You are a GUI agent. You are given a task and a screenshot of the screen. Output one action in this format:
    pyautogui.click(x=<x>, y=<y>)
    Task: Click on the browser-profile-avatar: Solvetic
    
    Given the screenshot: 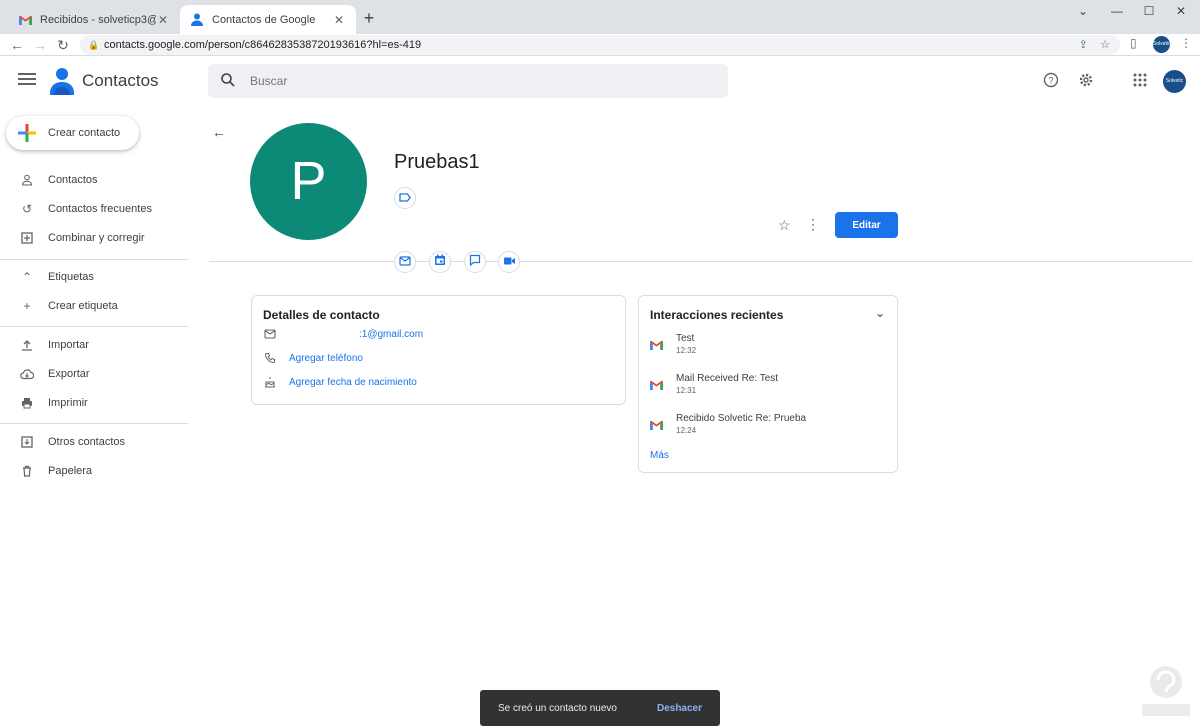 What is the action you would take?
    pyautogui.click(x=1162, y=44)
    